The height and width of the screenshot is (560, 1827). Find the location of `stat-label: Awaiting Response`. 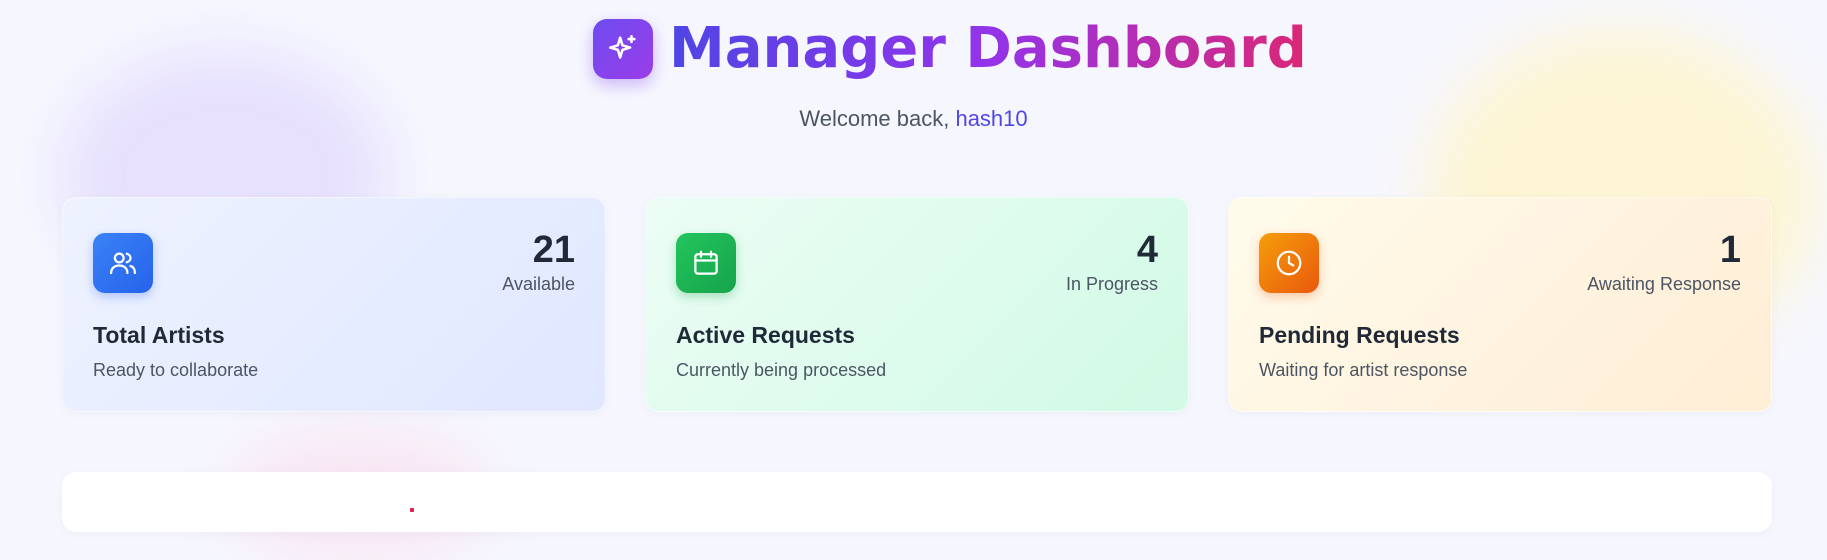

stat-label: Awaiting Response is located at coordinates (1664, 284).